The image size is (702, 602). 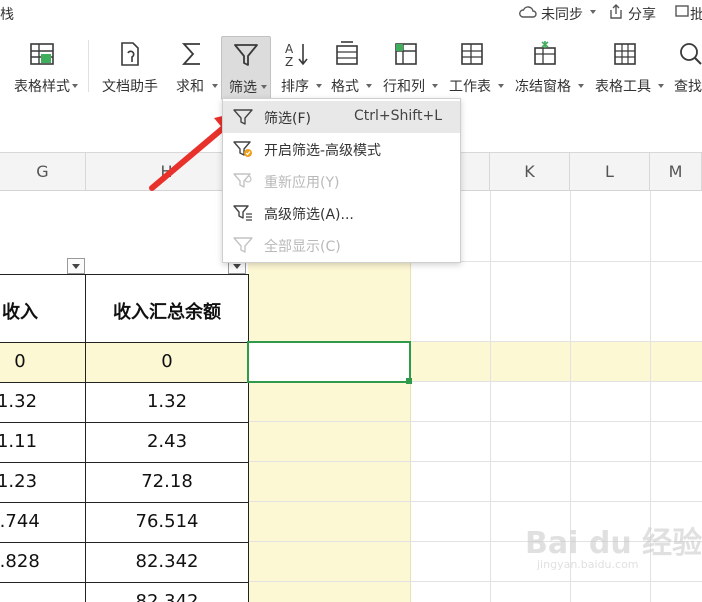 What do you see at coordinates (21, 401) in the screenshot?
I see `cell-g-value: 1.32` at bounding box center [21, 401].